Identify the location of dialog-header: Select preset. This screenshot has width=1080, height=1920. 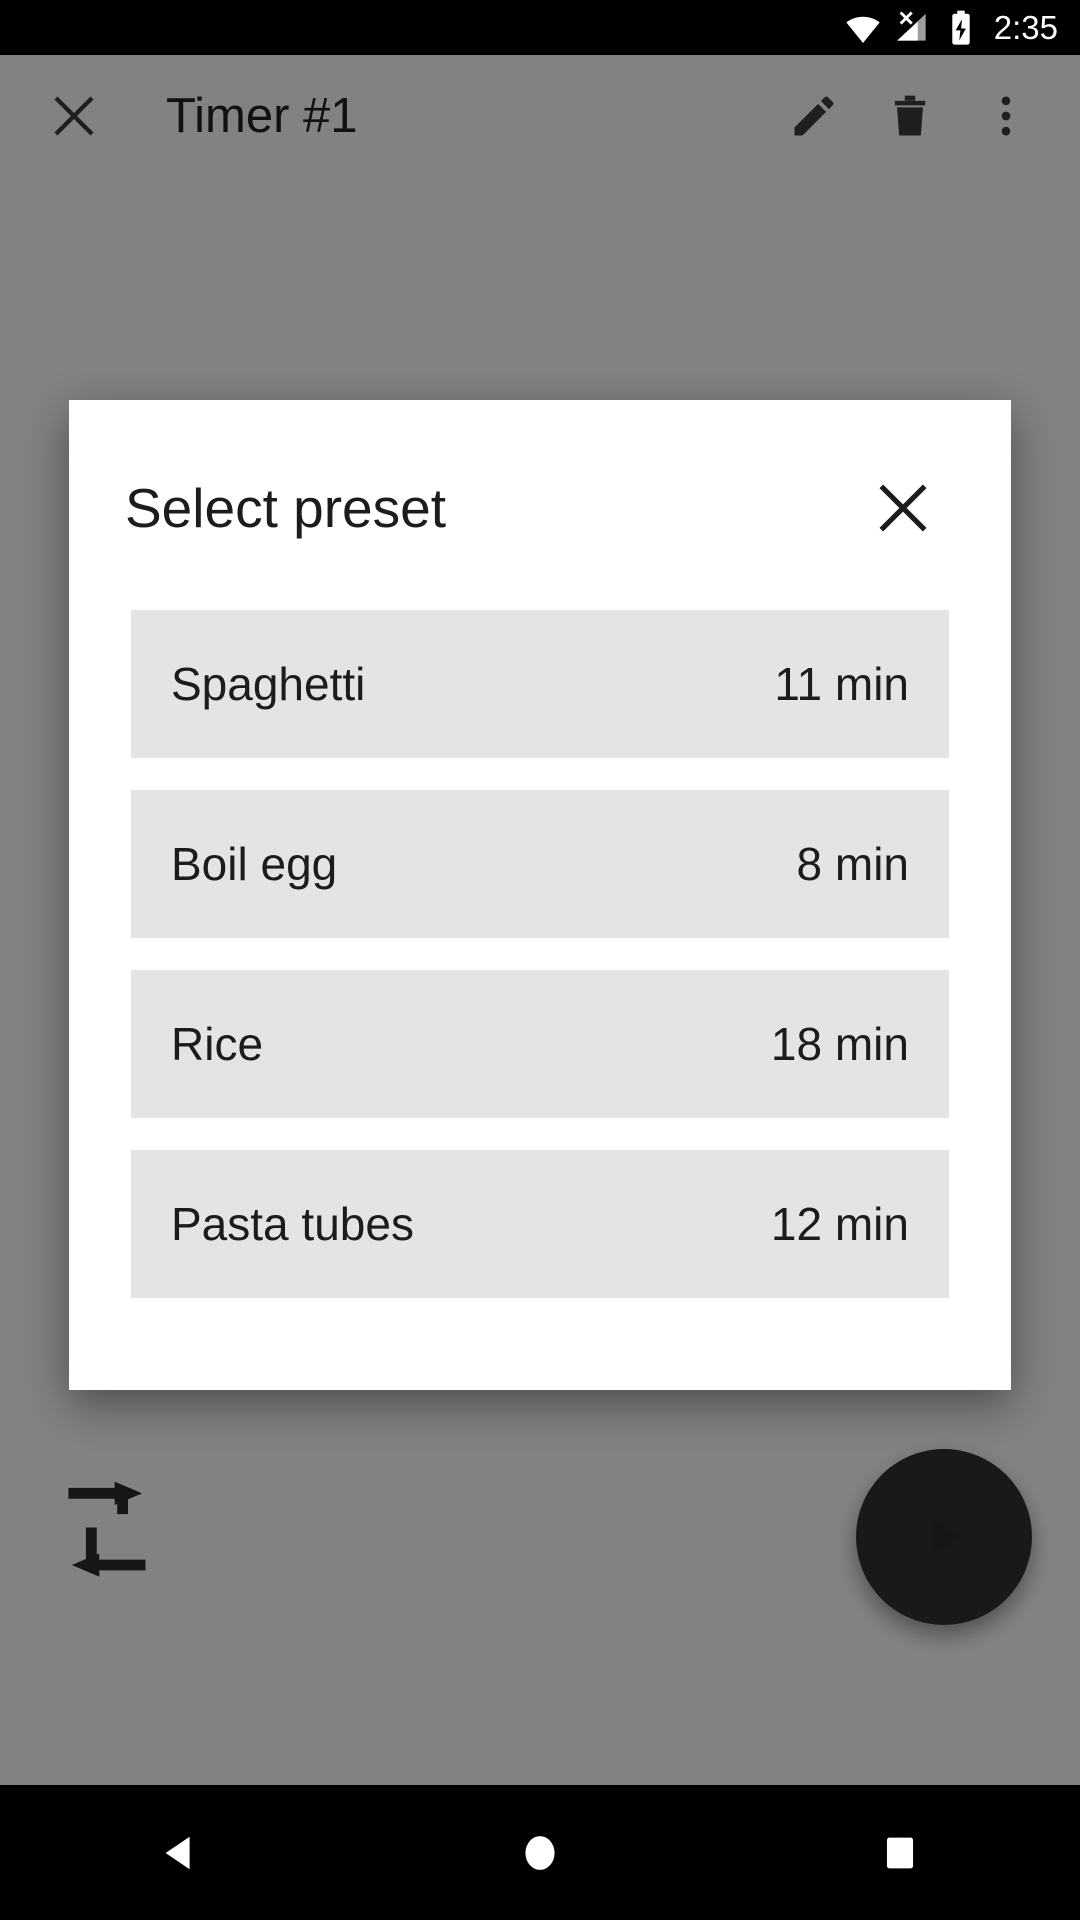
(540, 472).